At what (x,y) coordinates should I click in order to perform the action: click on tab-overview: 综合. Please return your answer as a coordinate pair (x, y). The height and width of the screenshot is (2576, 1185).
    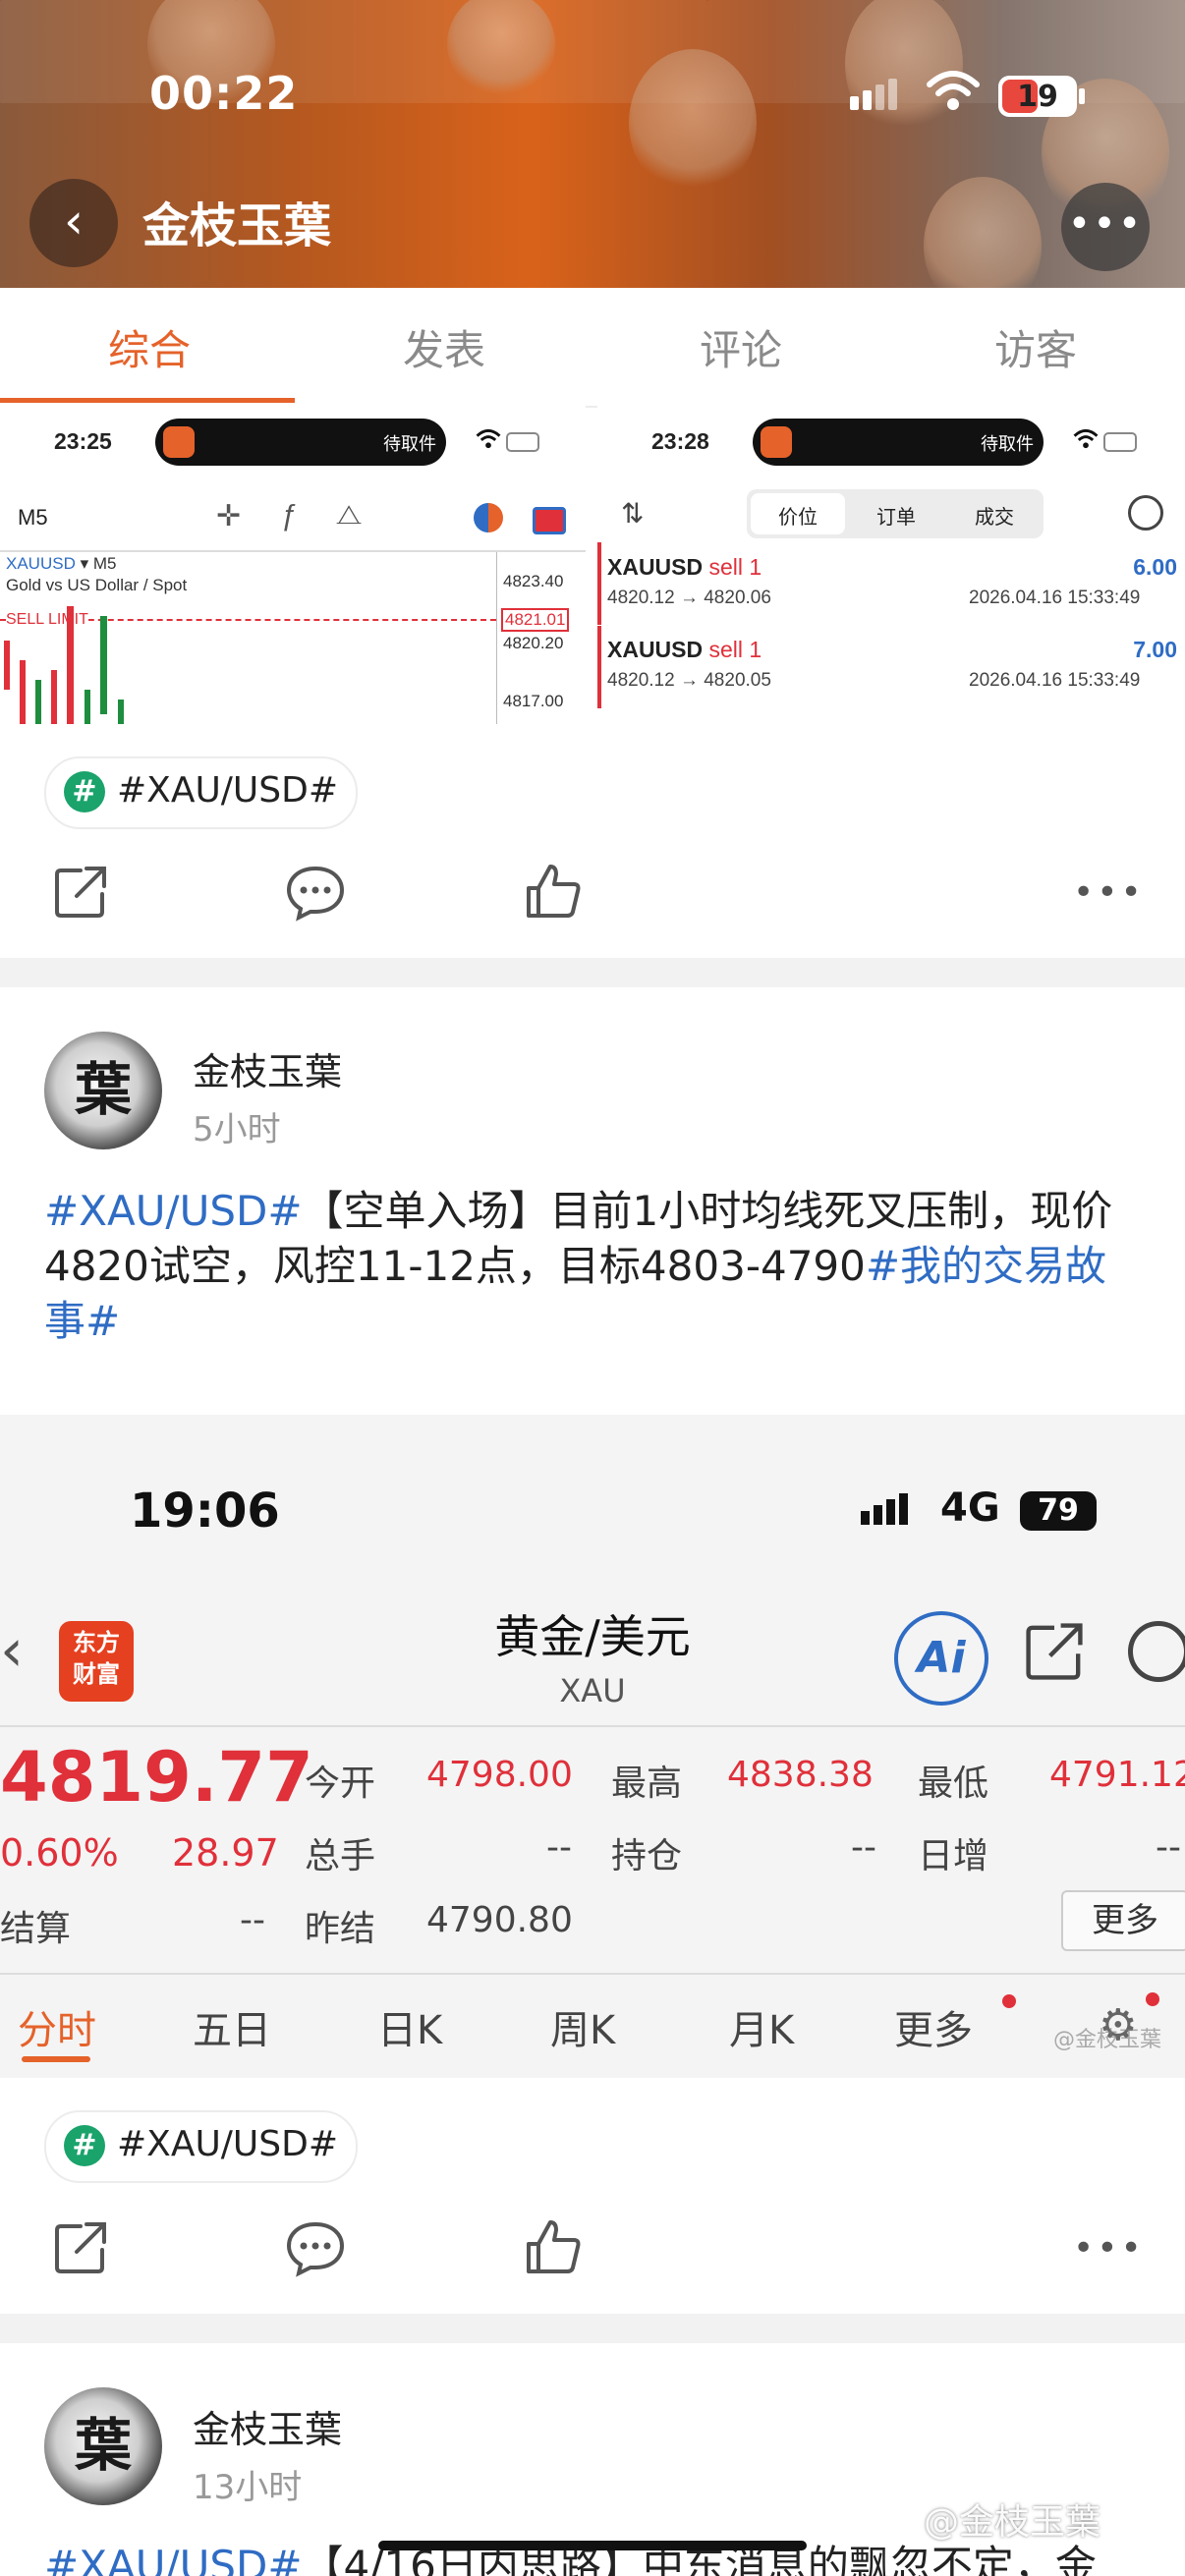
    Looking at the image, I should click on (150, 347).